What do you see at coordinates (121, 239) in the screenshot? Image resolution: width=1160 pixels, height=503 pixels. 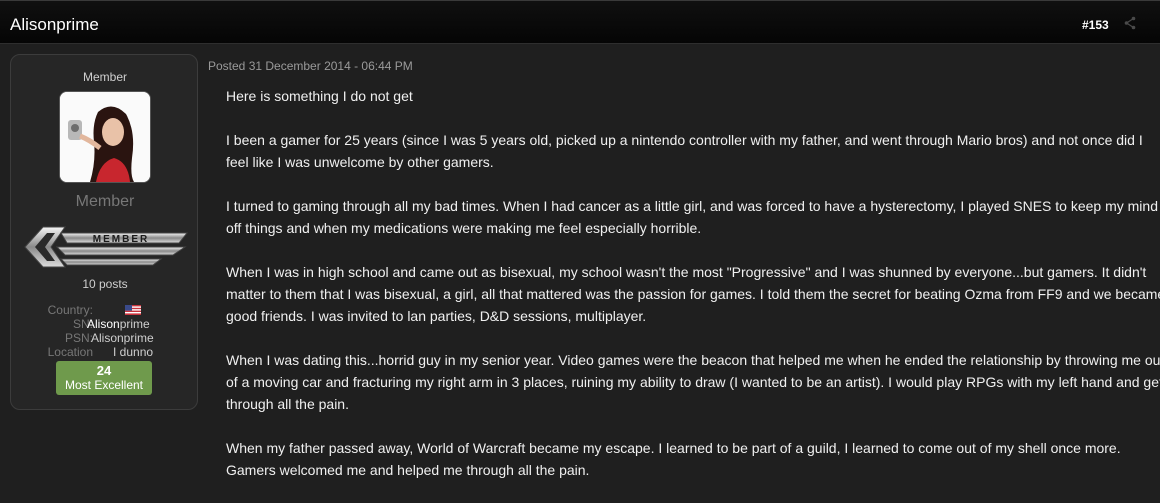 I see `badge-label: MEMBER` at bounding box center [121, 239].